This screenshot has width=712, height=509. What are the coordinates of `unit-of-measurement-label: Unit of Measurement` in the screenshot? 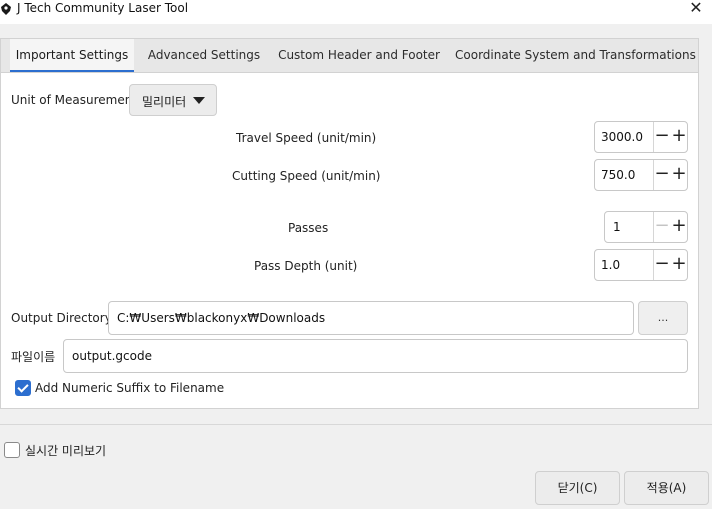 It's located at (74, 100).